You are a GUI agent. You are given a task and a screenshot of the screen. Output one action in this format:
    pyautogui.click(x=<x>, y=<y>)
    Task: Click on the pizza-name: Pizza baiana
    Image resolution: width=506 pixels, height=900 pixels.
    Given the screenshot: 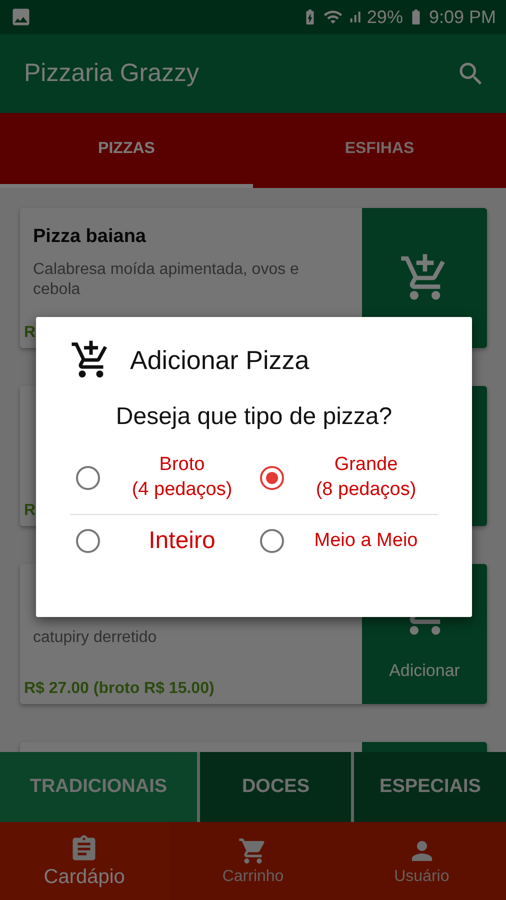 What is the action you would take?
    pyautogui.click(x=89, y=237)
    